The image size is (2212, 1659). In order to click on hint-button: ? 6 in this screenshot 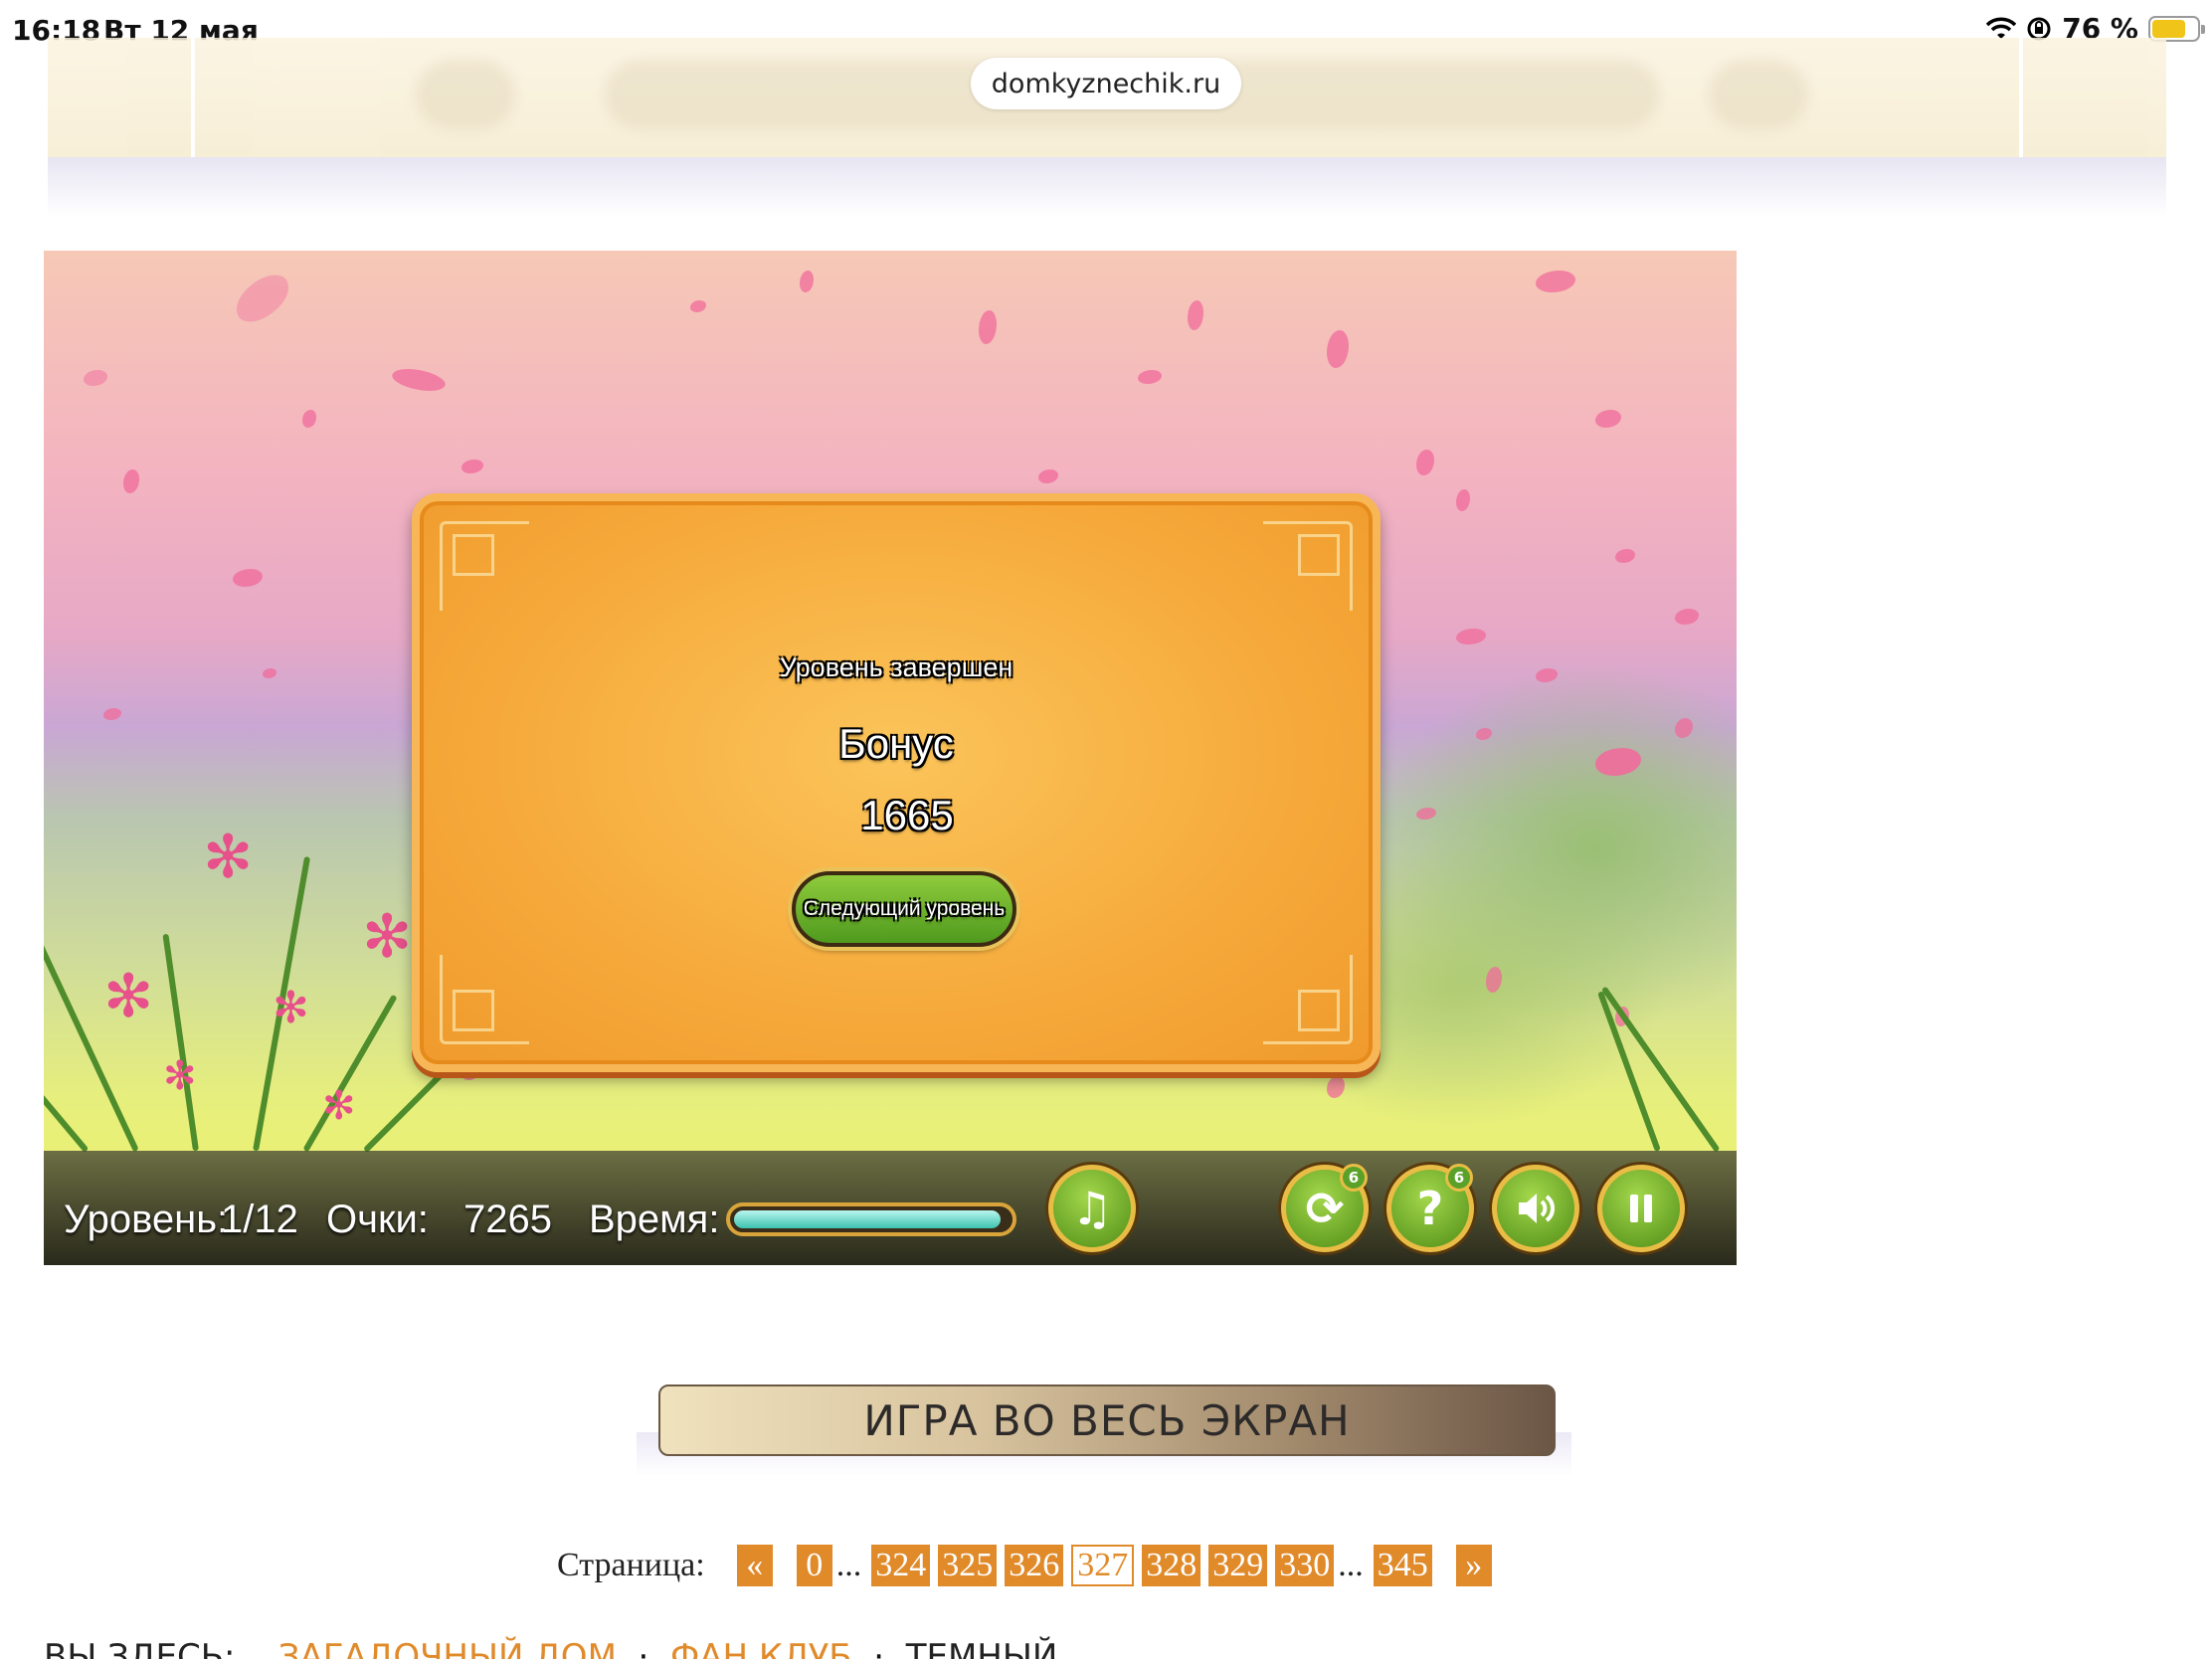, I will do `click(1430, 1208)`.